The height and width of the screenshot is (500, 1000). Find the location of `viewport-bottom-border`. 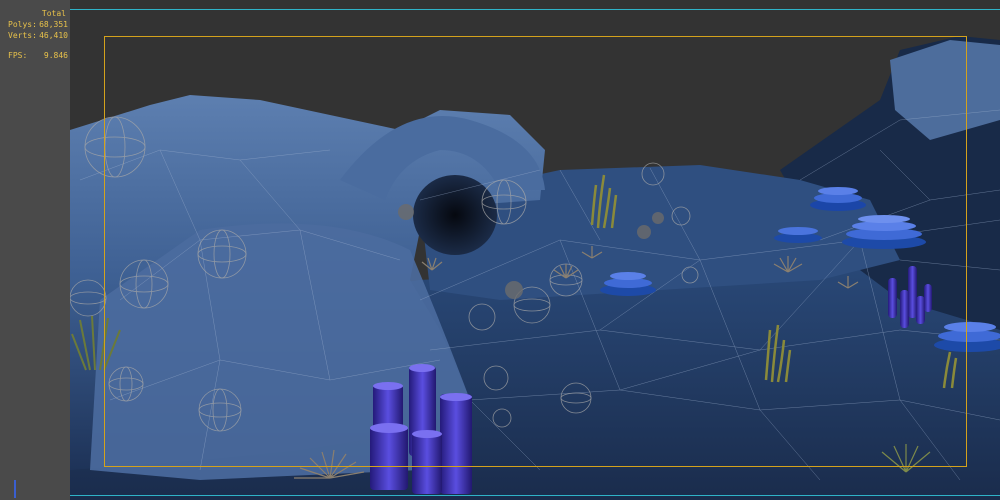

viewport-bottom-border is located at coordinates (535, 495).